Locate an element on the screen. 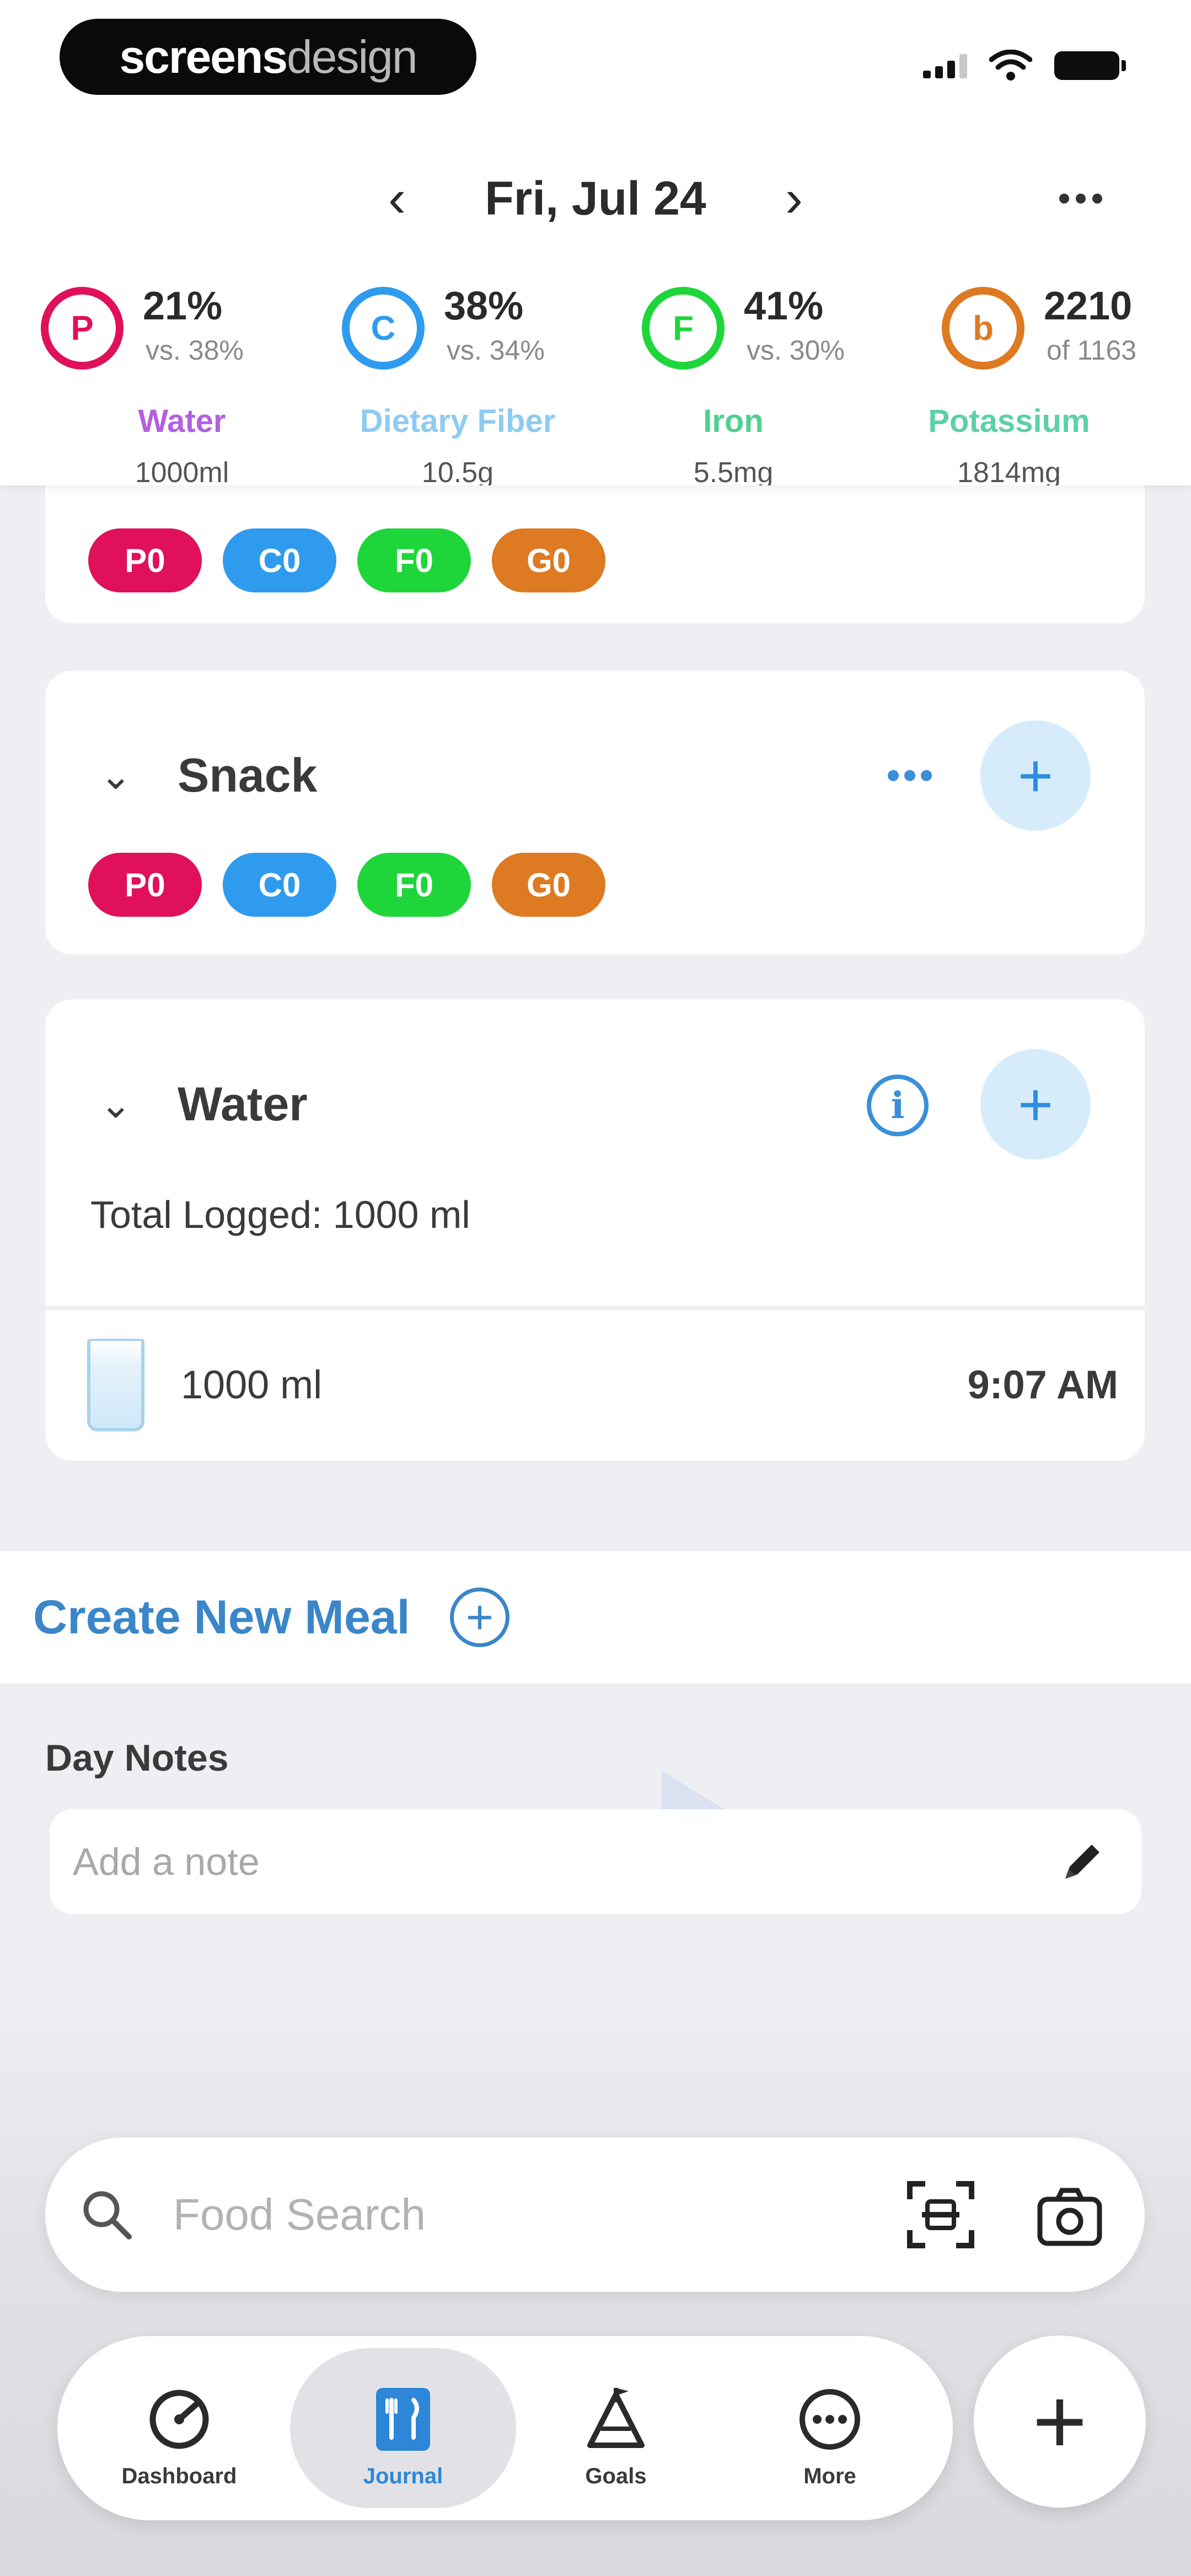 The height and width of the screenshot is (2576, 1191). day-note-input is located at coordinates (595, 1861).